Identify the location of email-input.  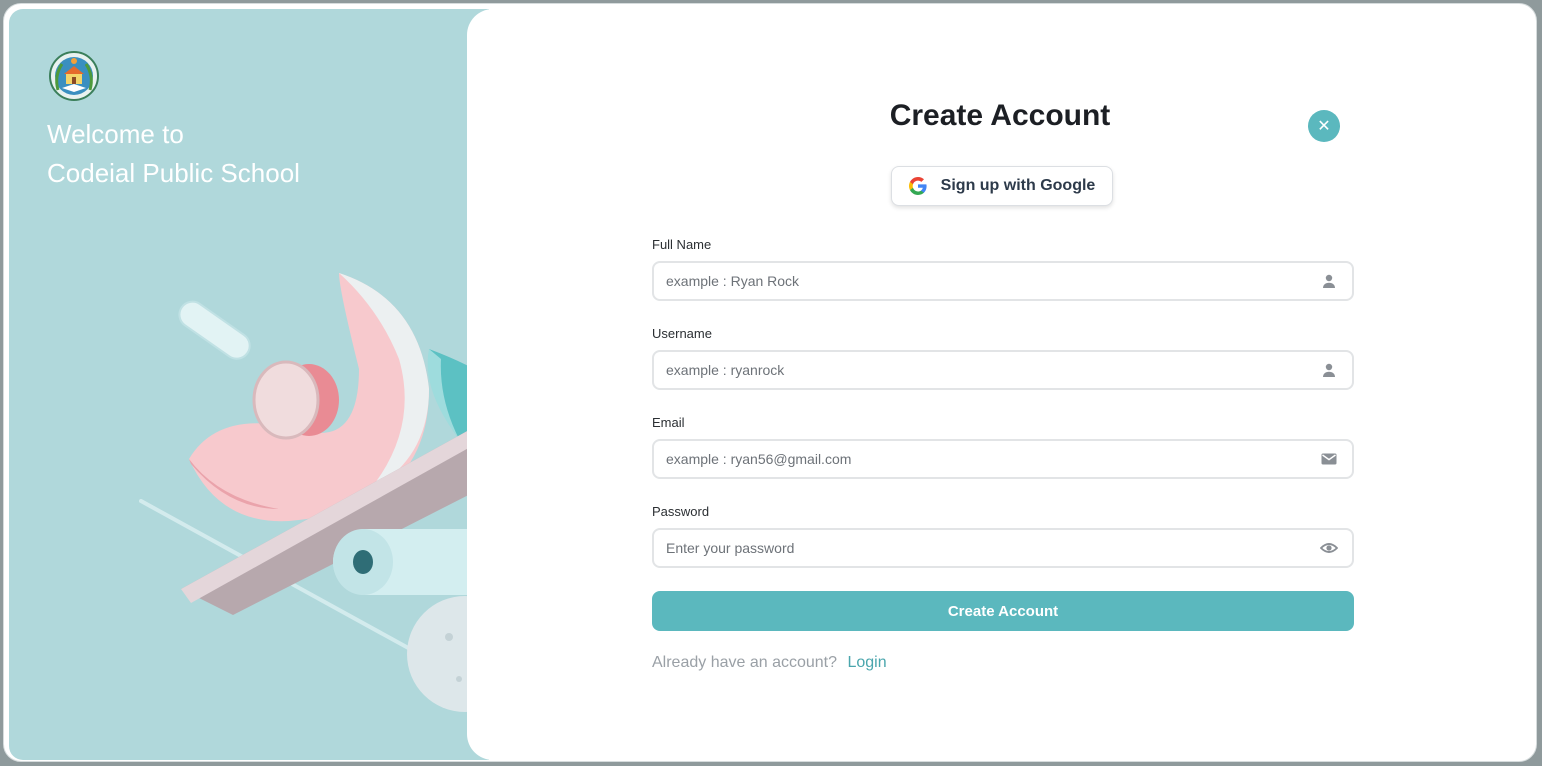
(981, 459).